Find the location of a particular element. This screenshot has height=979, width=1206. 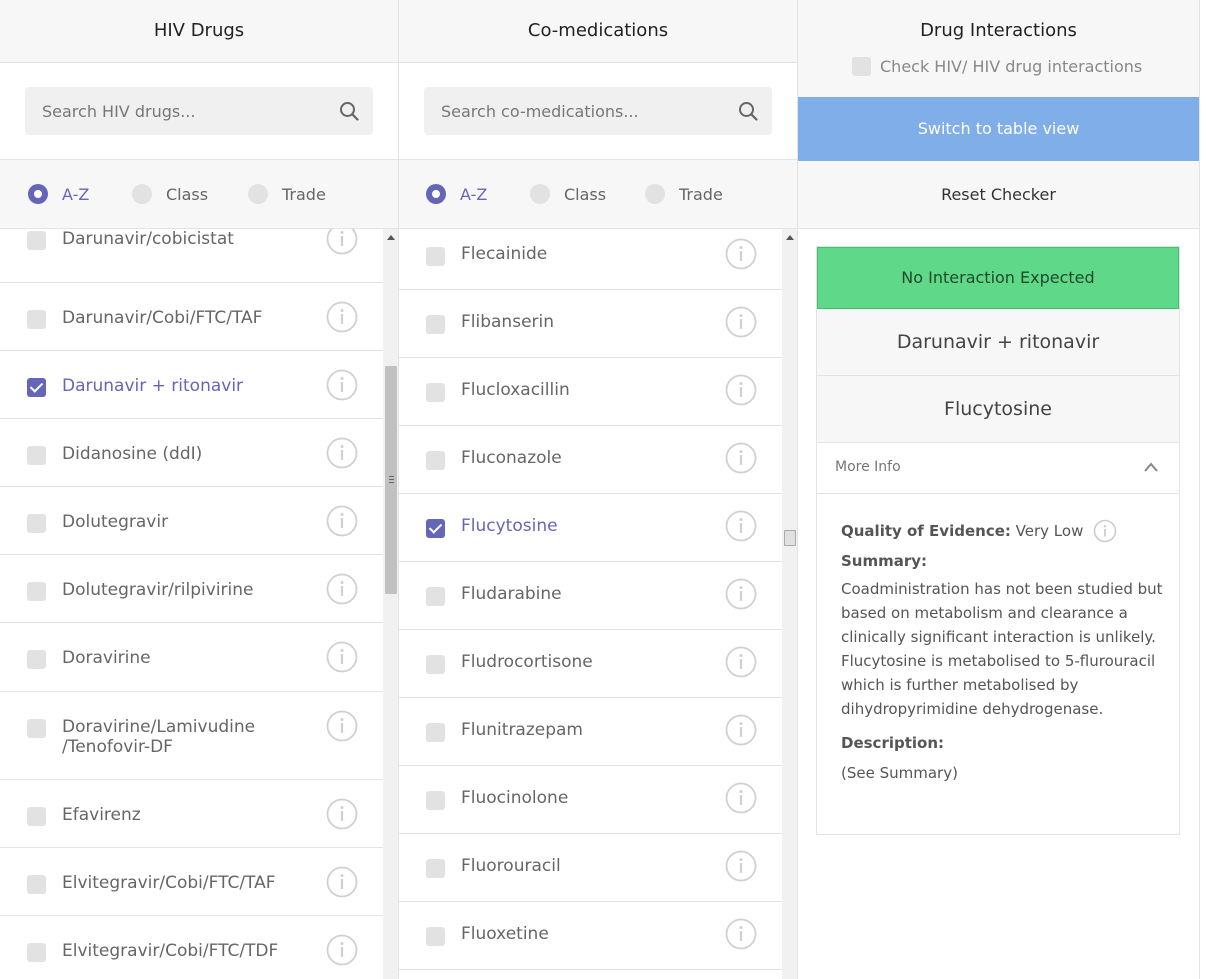

list-item: Darunavir/Cobi/FTC/TAF is located at coordinates (191, 317).